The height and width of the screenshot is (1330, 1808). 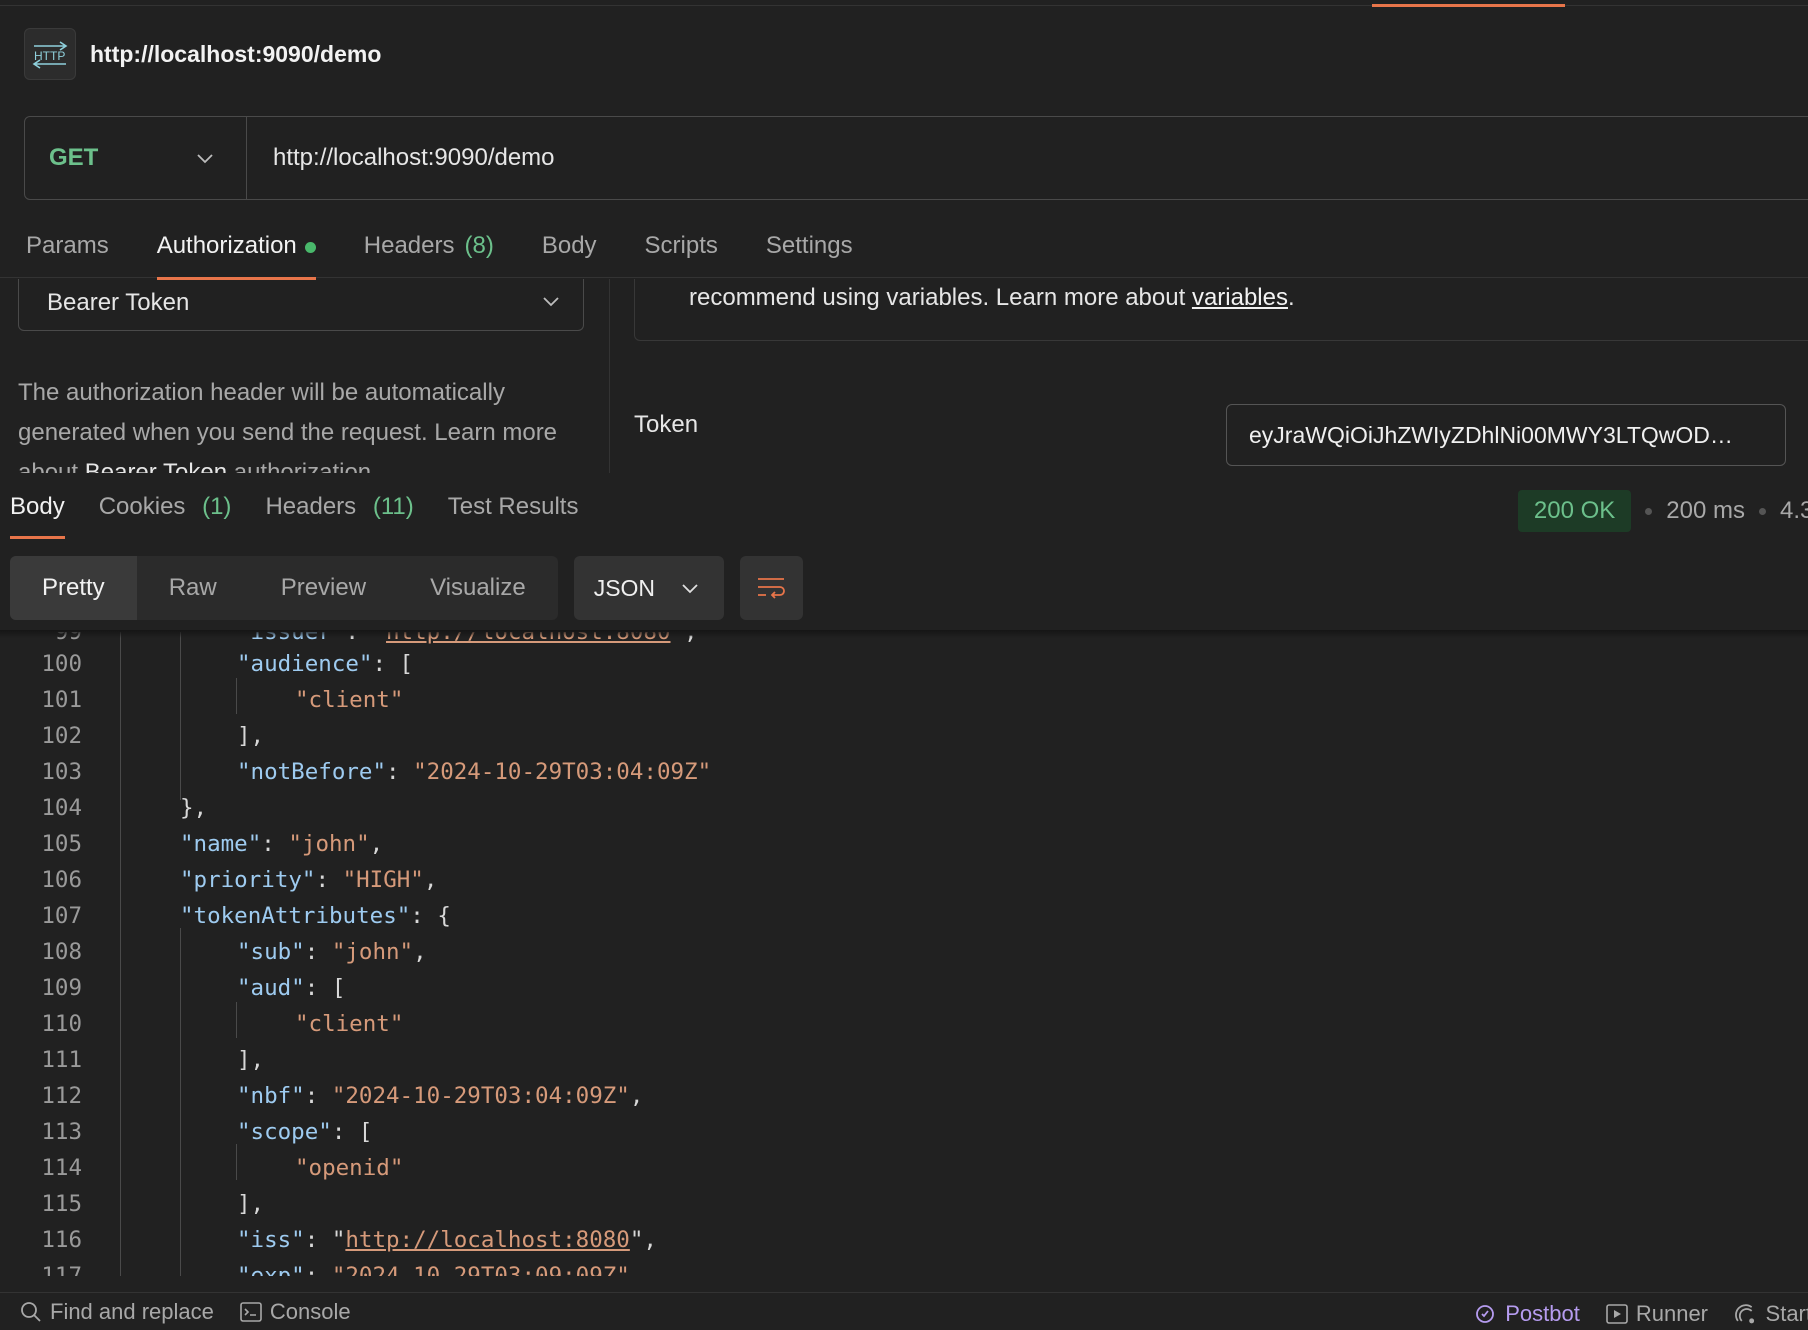 I want to click on code-line: 112 "nbf": "2024-10-29T03:04:09Z",, so click(x=904, y=1096).